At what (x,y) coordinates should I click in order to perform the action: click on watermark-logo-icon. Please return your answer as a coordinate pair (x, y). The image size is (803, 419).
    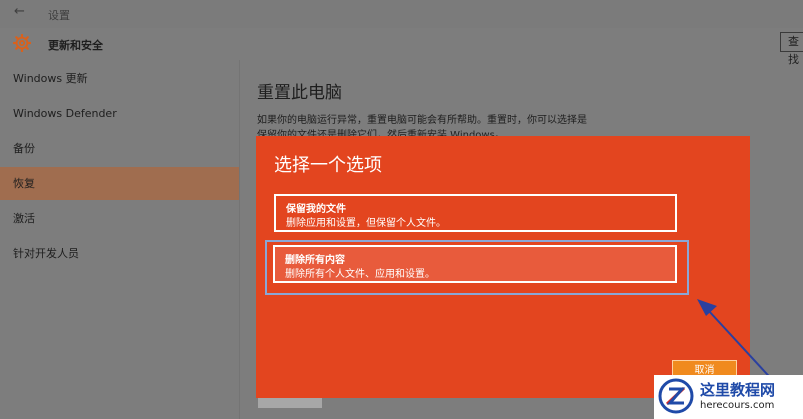
    Looking at the image, I should click on (676, 396).